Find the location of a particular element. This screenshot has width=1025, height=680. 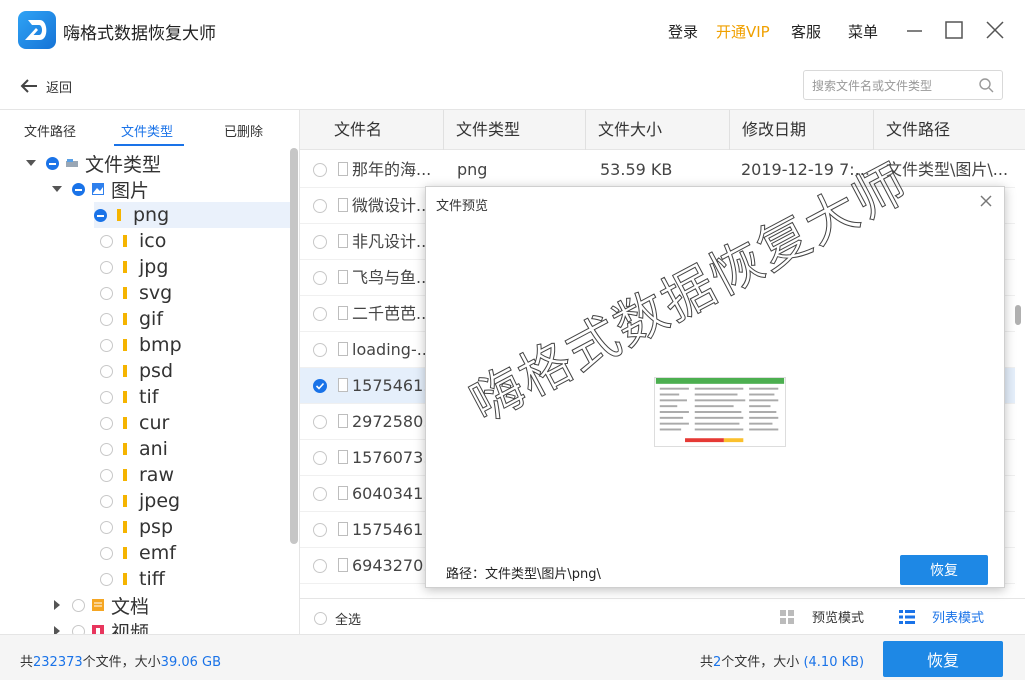

login-link: 登录 is located at coordinates (683, 31).